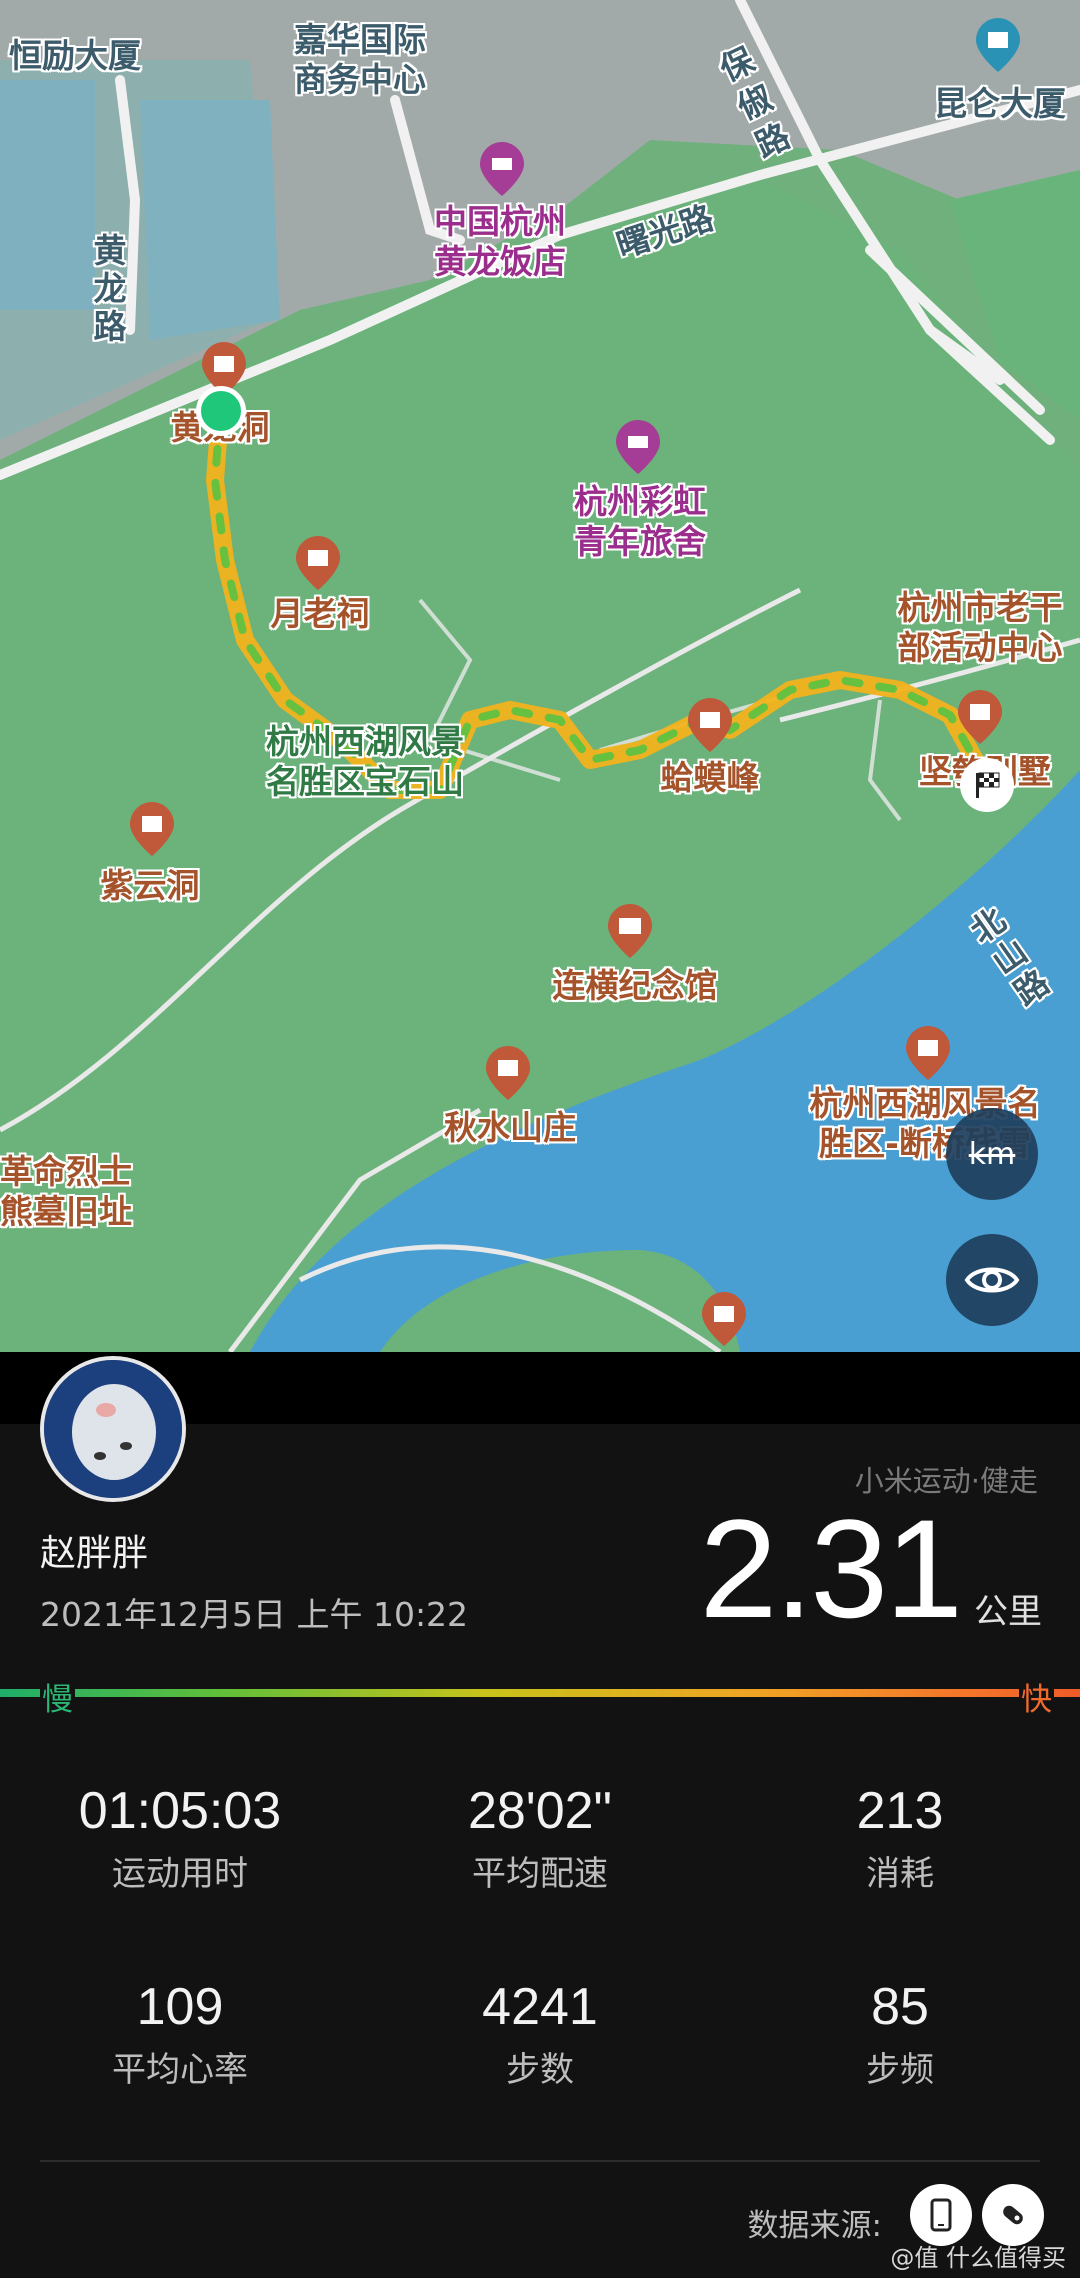 Image resolution: width=1080 pixels, height=2278 pixels. What do you see at coordinates (987, 785) in the screenshot?
I see `finish-flag-icon` at bounding box center [987, 785].